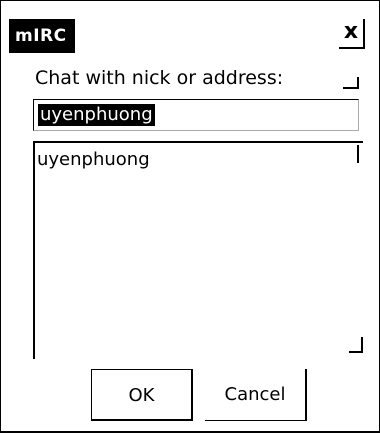  What do you see at coordinates (142, 395) in the screenshot?
I see `ok-button: OK` at bounding box center [142, 395].